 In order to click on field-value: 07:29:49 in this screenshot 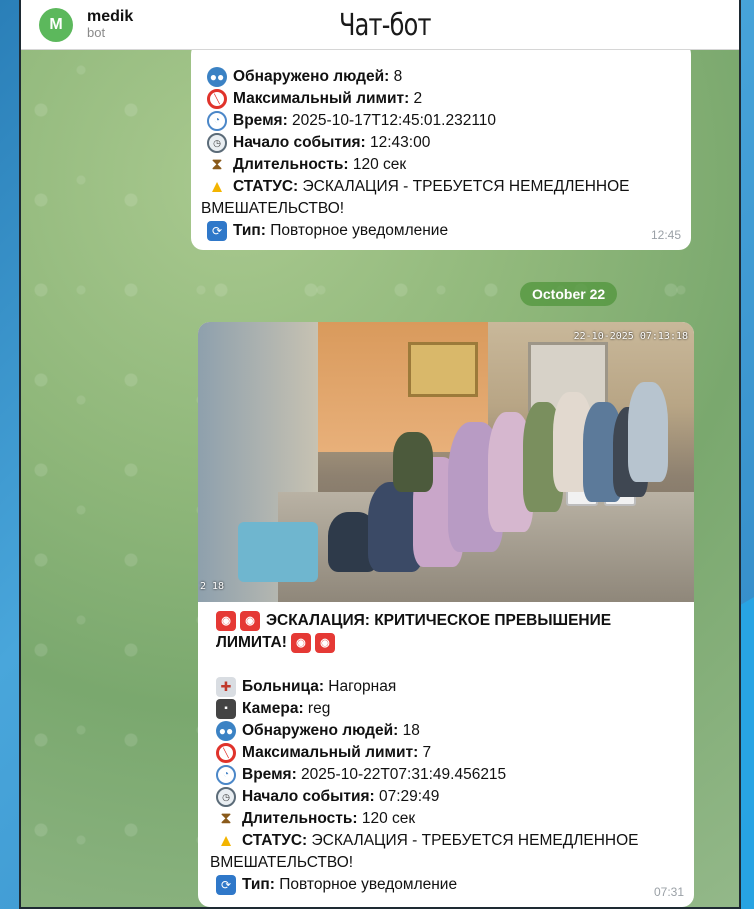, I will do `click(407, 796)`.